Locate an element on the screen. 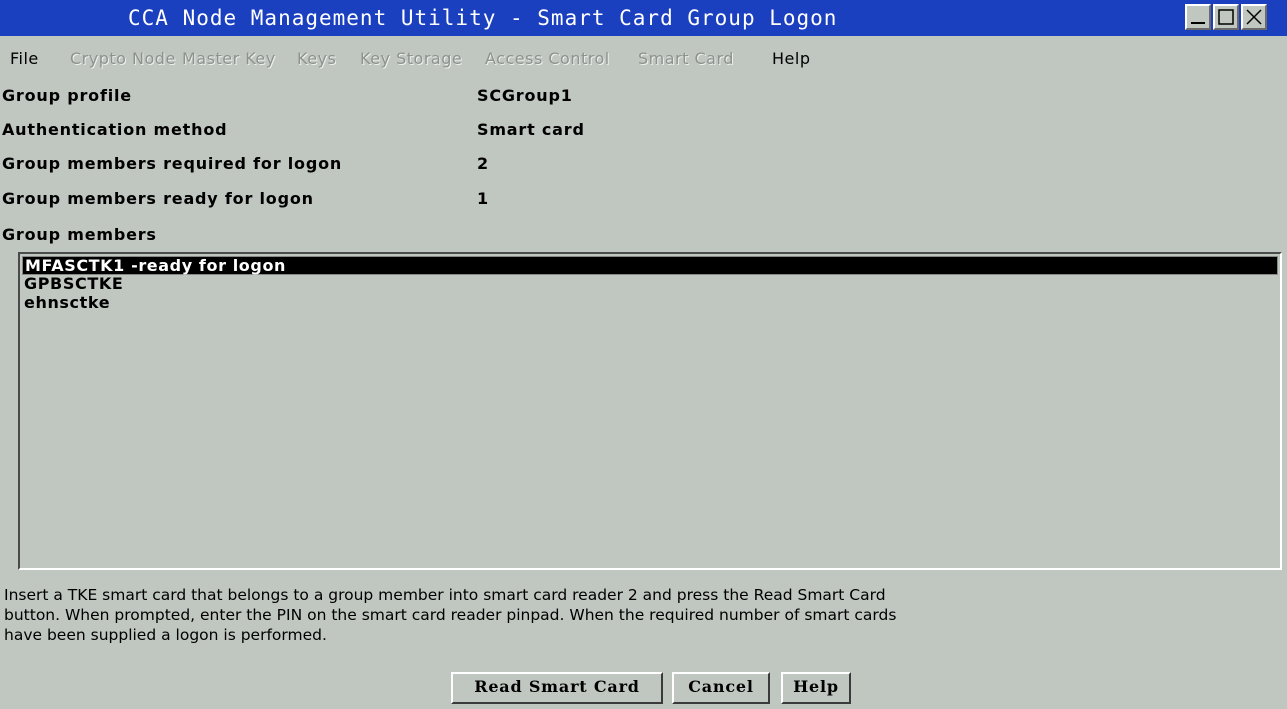 This screenshot has height=709, width=1287. cancel-button: Cancel is located at coordinates (721, 688).